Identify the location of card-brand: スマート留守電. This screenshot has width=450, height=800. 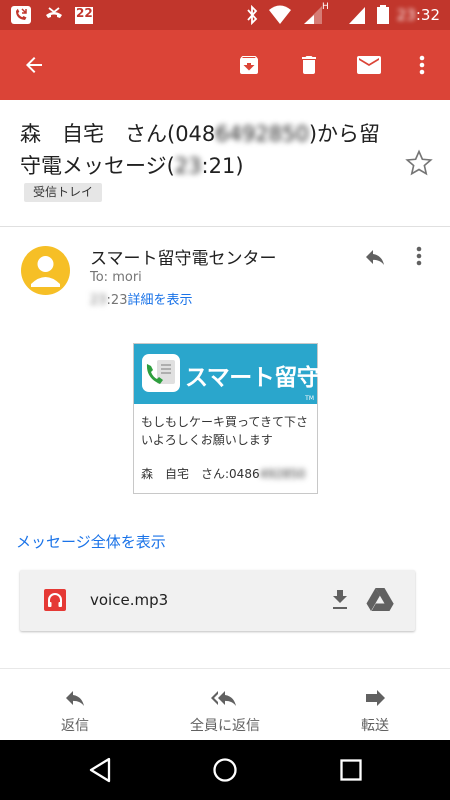
(263, 378).